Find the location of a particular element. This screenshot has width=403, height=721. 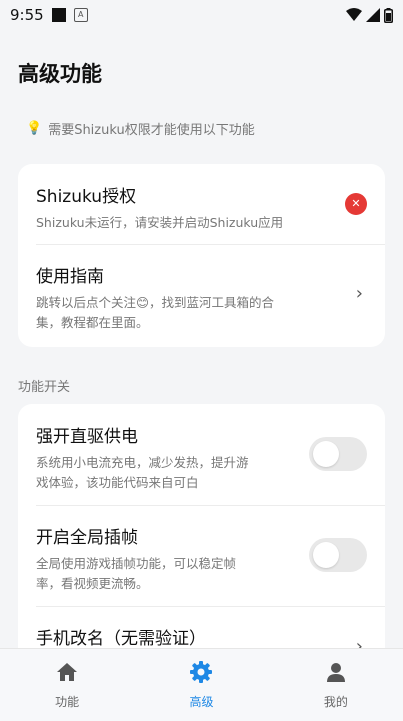

nav-label: 高级 is located at coordinates (201, 702).